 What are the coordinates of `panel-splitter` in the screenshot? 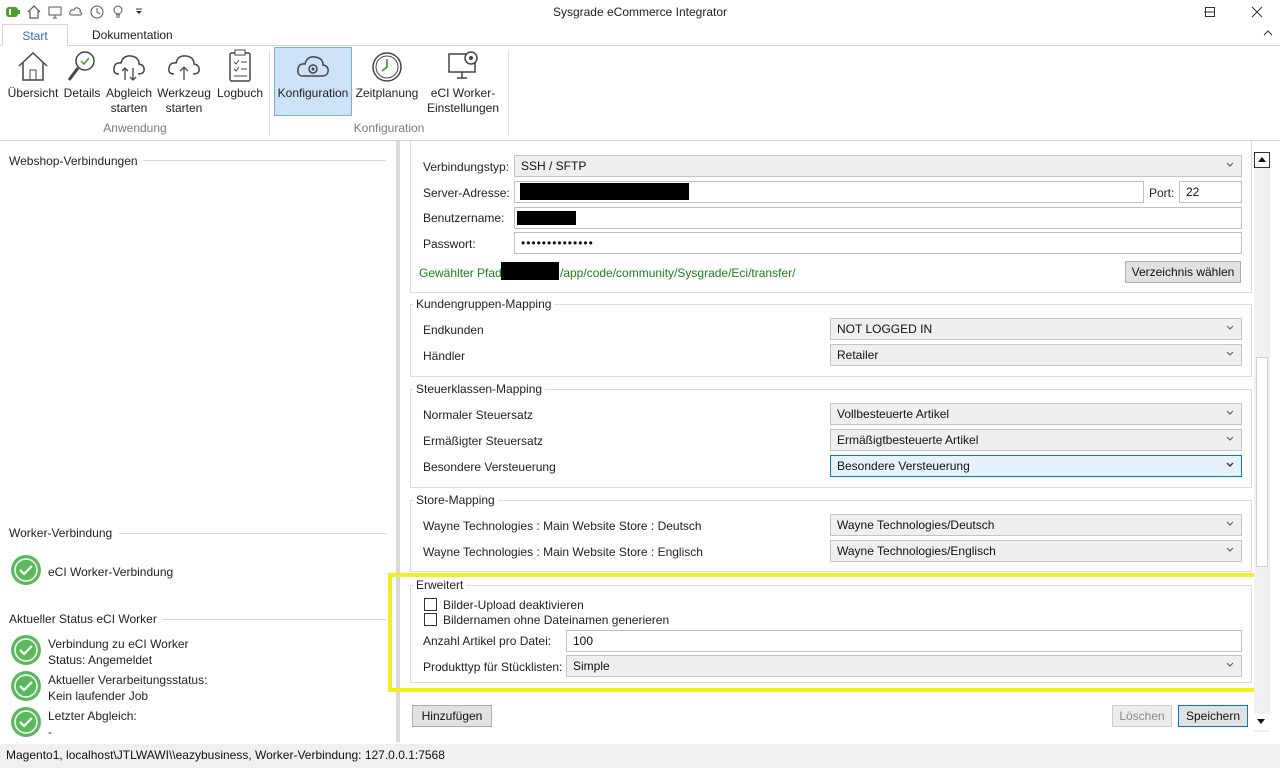 It's located at (398, 441).